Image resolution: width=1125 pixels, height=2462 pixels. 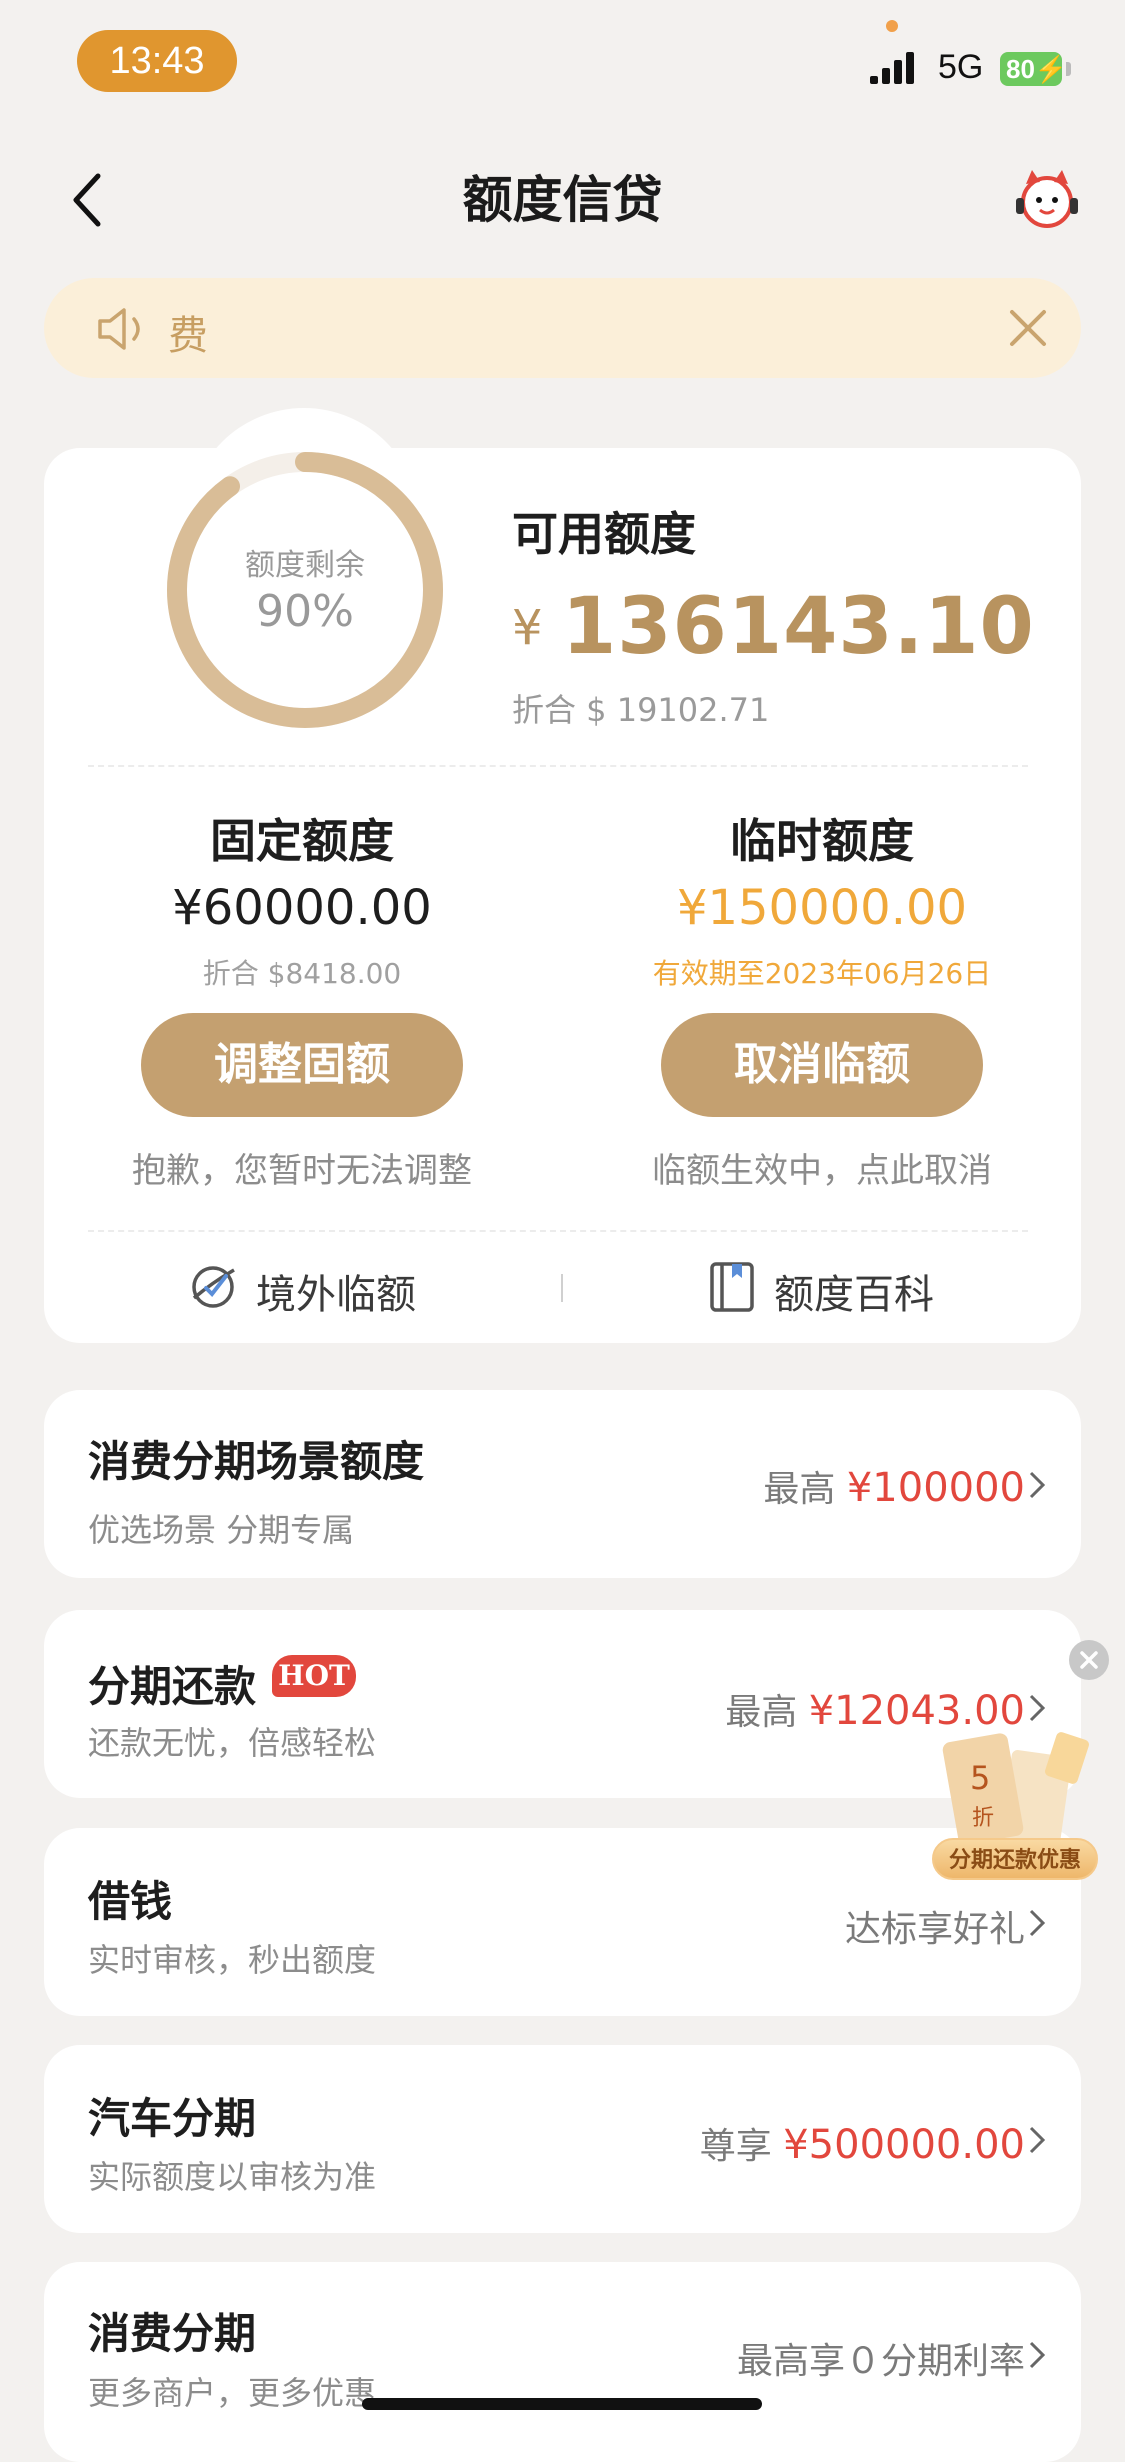 What do you see at coordinates (822, 841) in the screenshot?
I see `temporary-title: 临时额度` at bounding box center [822, 841].